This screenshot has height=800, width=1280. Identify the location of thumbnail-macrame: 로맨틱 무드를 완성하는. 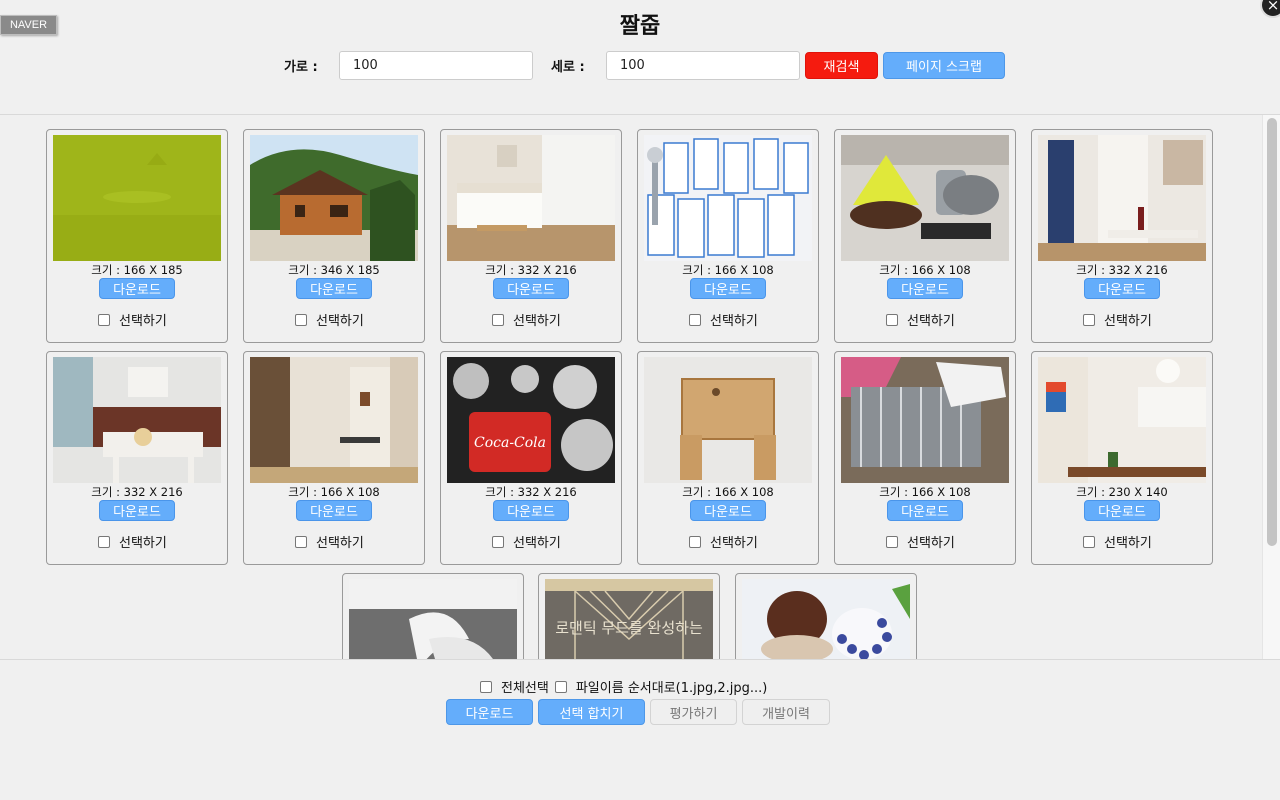
(629, 619).